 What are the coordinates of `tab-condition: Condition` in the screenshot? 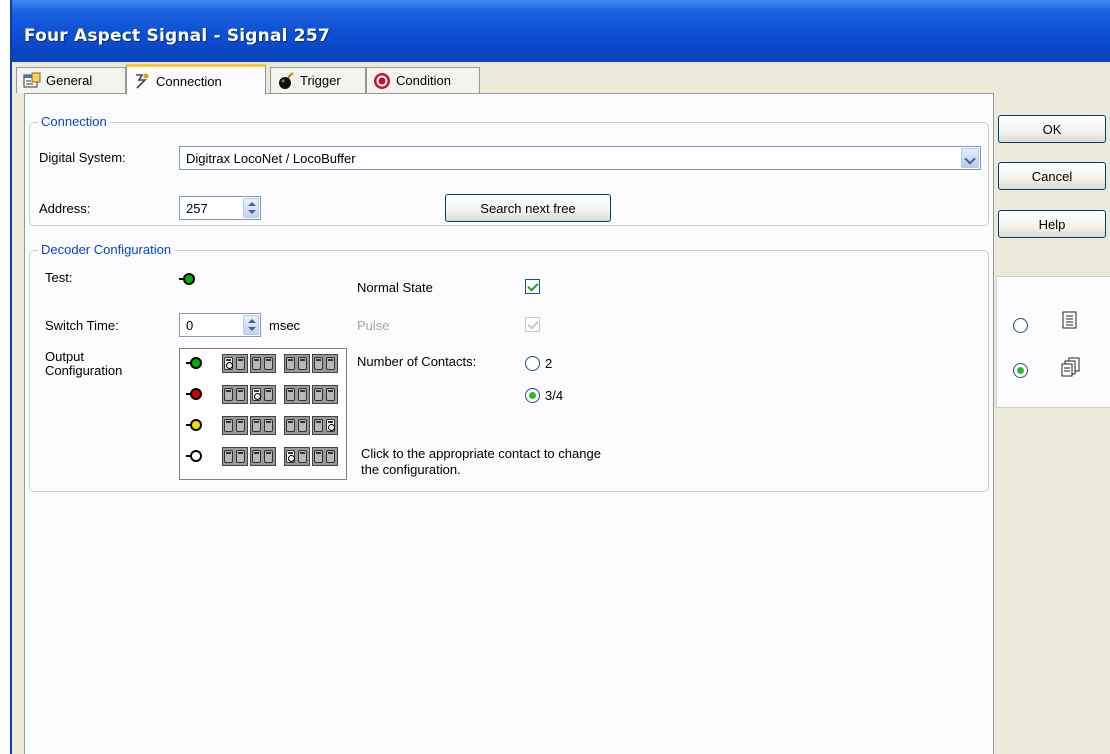 It's located at (423, 80).